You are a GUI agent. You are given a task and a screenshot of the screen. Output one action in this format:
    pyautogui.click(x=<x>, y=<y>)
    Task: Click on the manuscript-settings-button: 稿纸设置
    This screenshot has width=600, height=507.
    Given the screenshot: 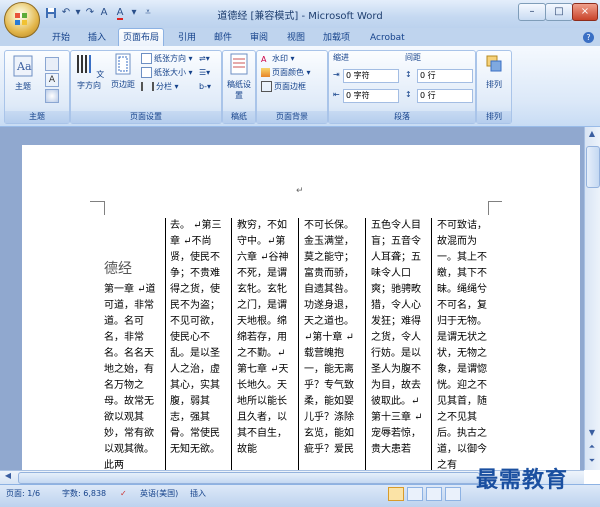 What is the action you would take?
    pyautogui.click(x=239, y=77)
    